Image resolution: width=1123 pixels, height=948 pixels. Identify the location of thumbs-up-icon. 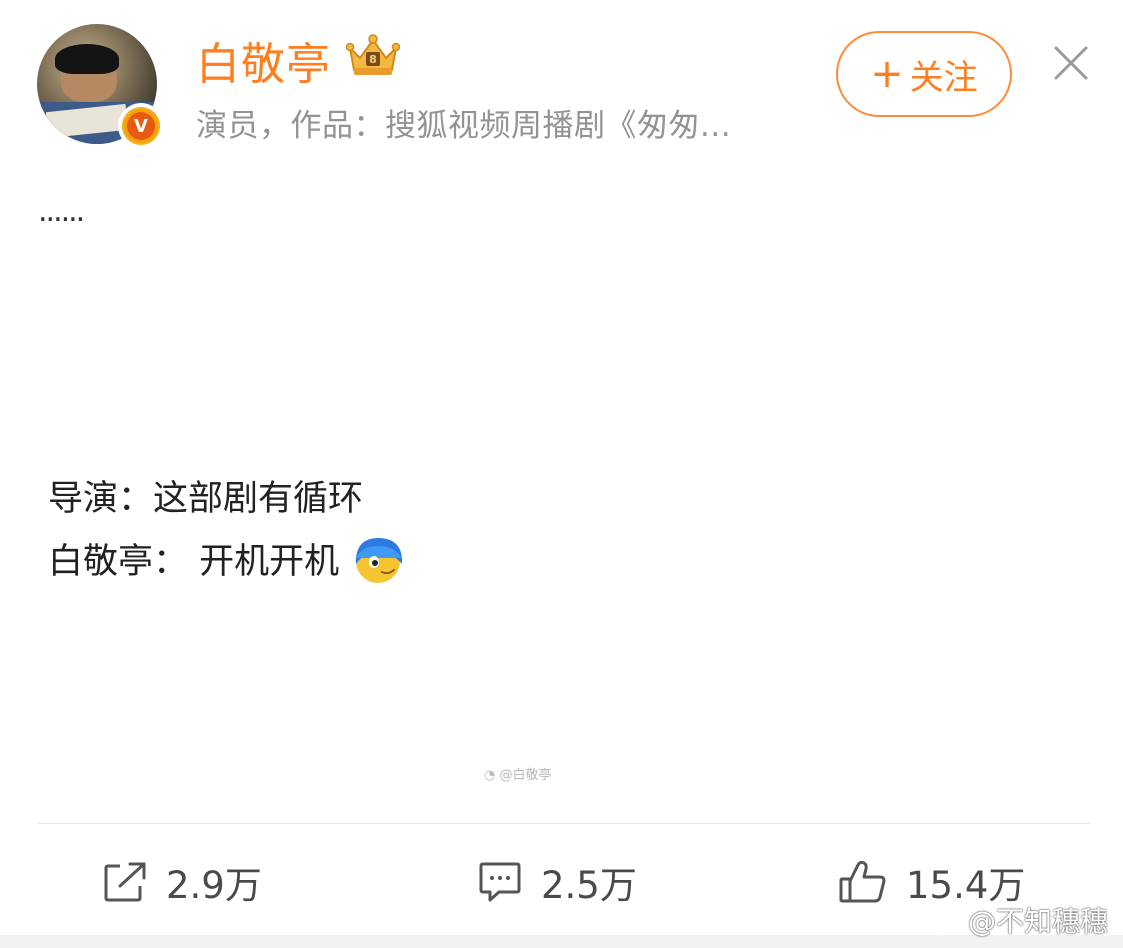
(862, 881).